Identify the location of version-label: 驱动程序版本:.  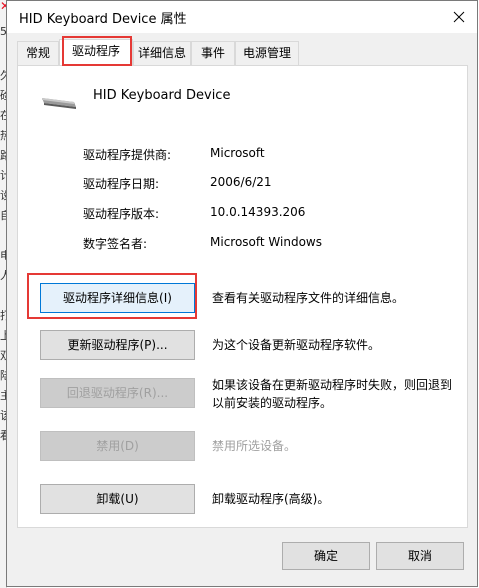
(121, 214).